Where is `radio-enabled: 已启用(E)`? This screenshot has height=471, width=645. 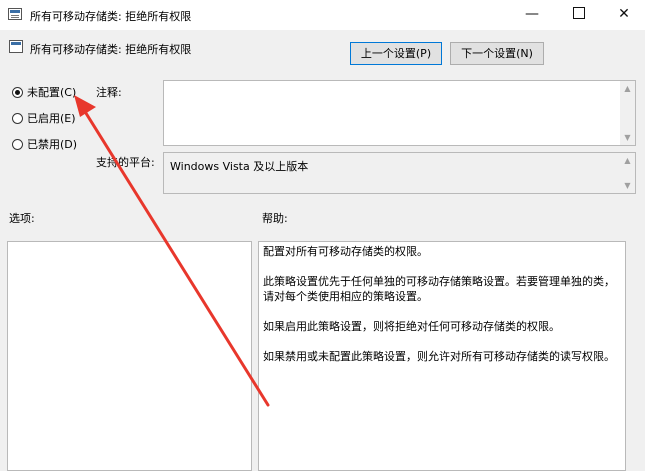 radio-enabled: 已启用(E) is located at coordinates (44, 118).